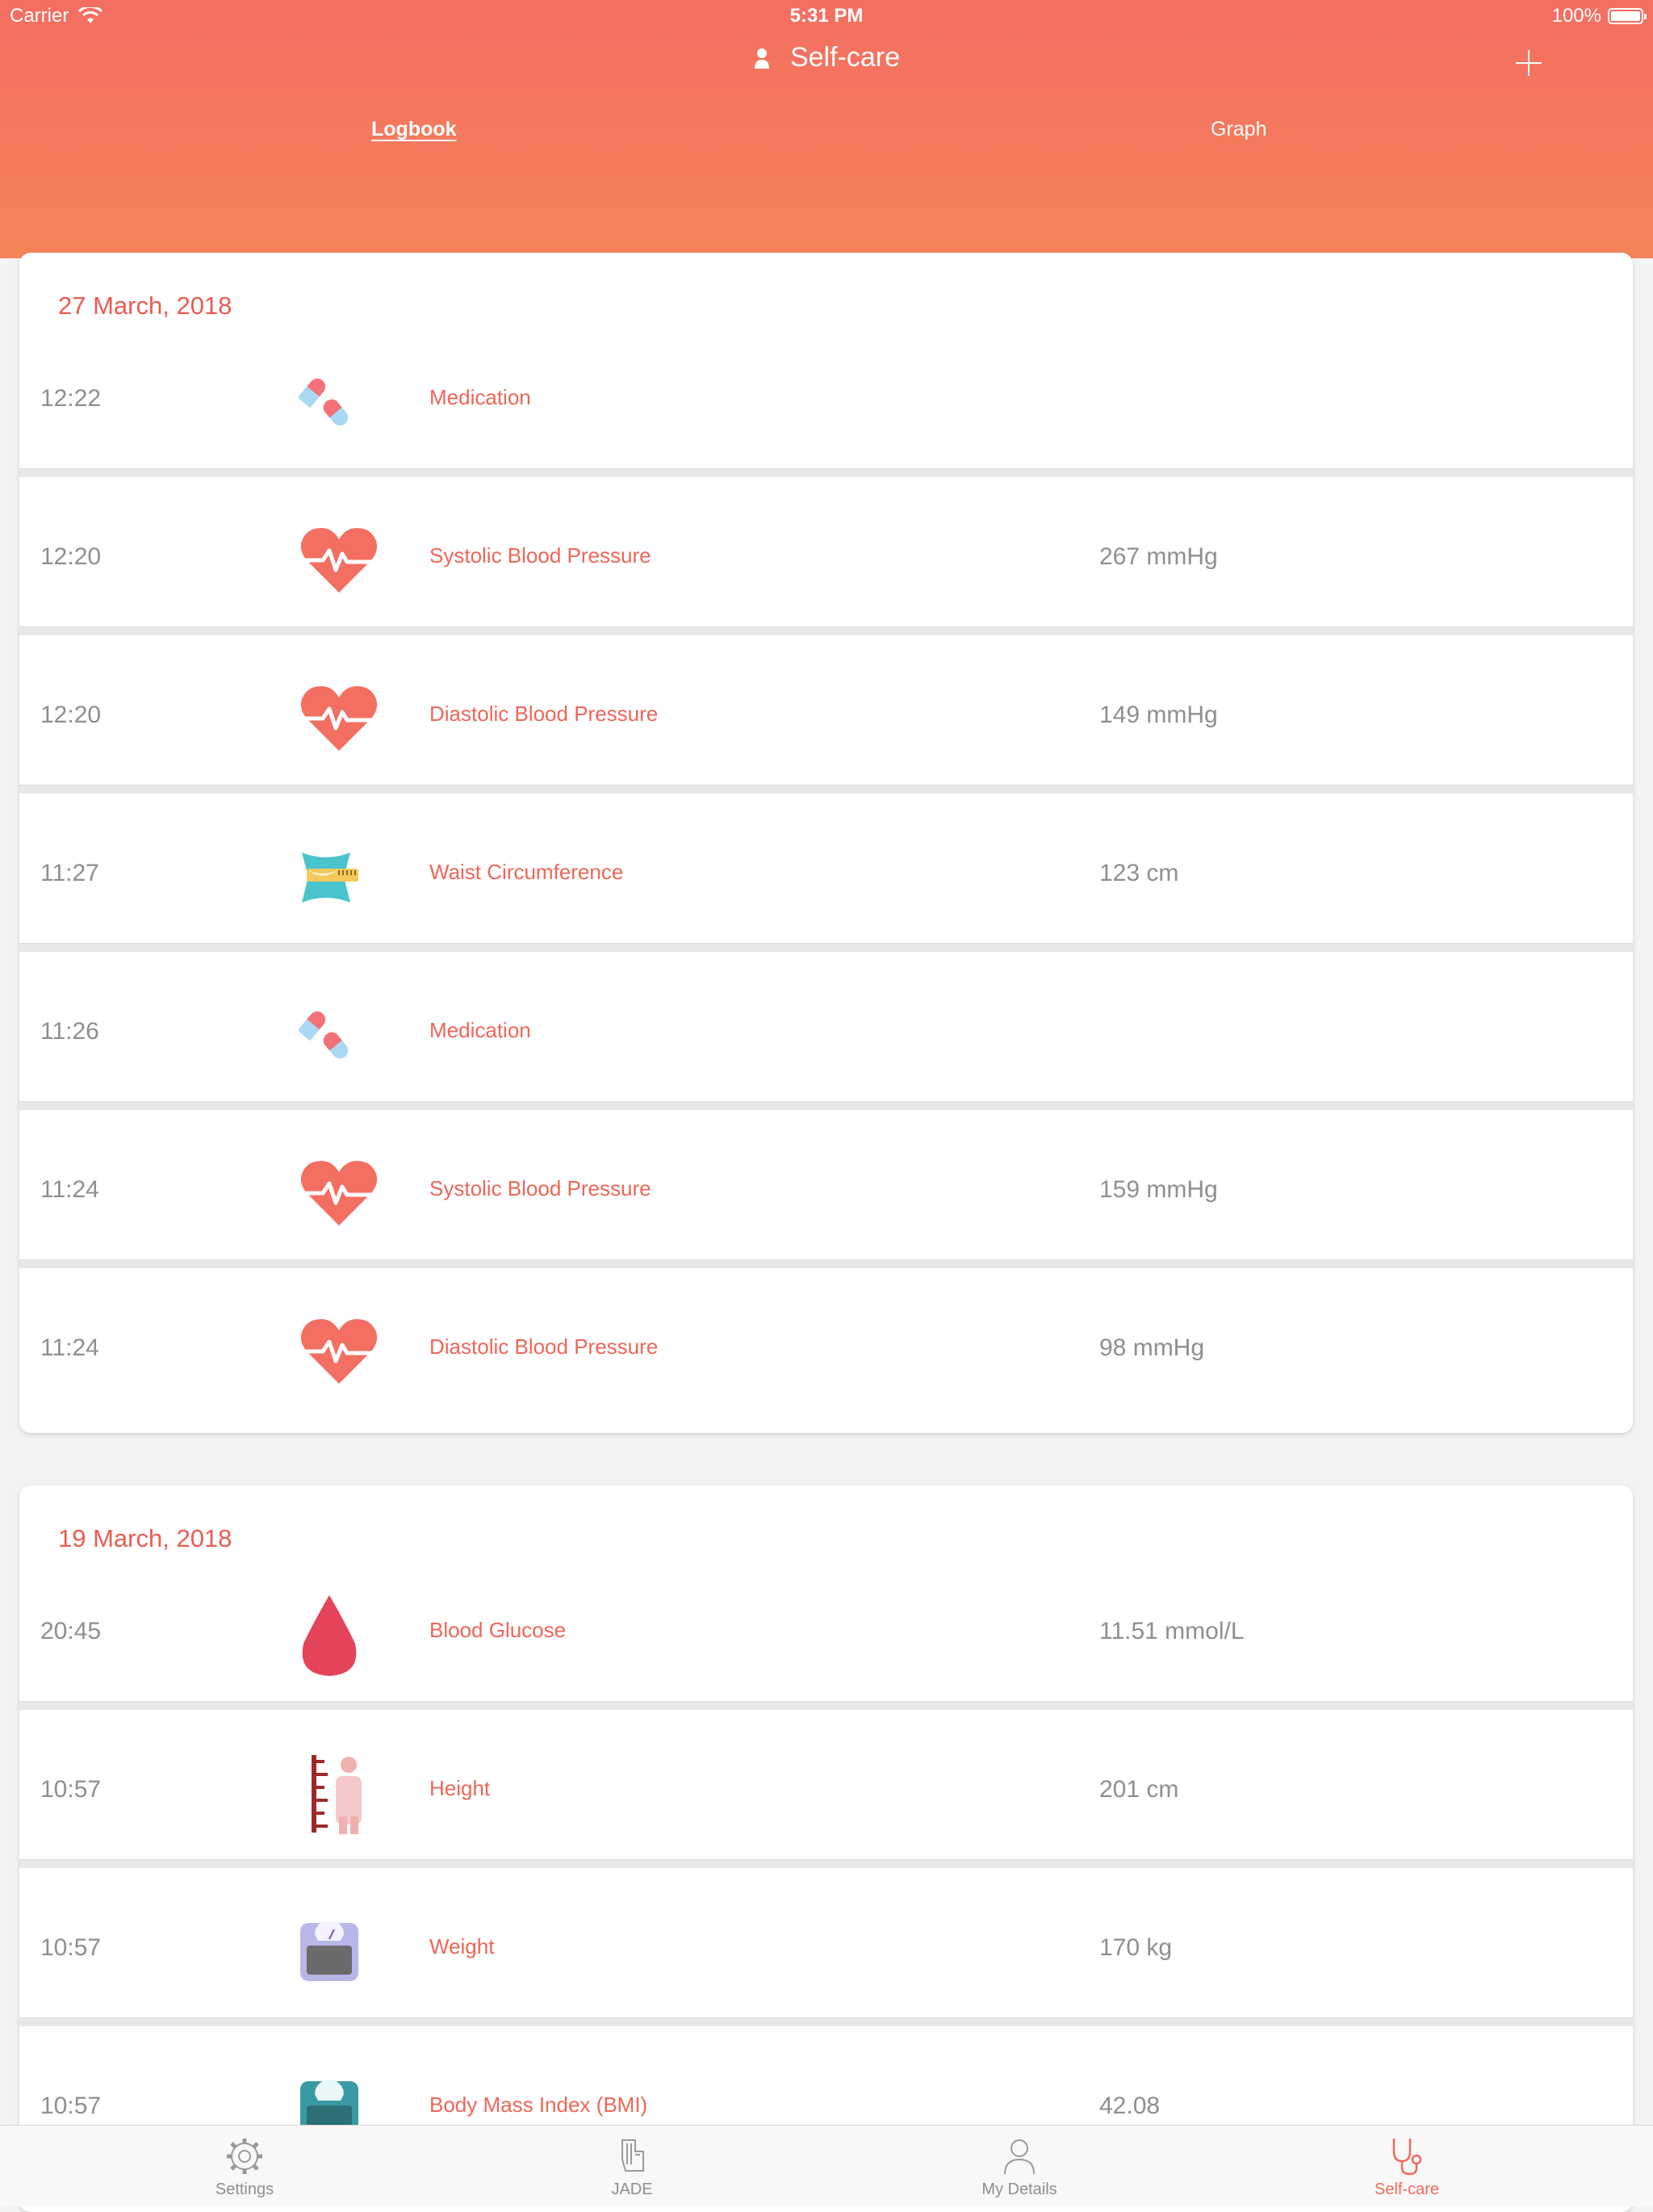  Describe the element at coordinates (347, 877) in the screenshot. I see `tape-measure-icon` at that location.